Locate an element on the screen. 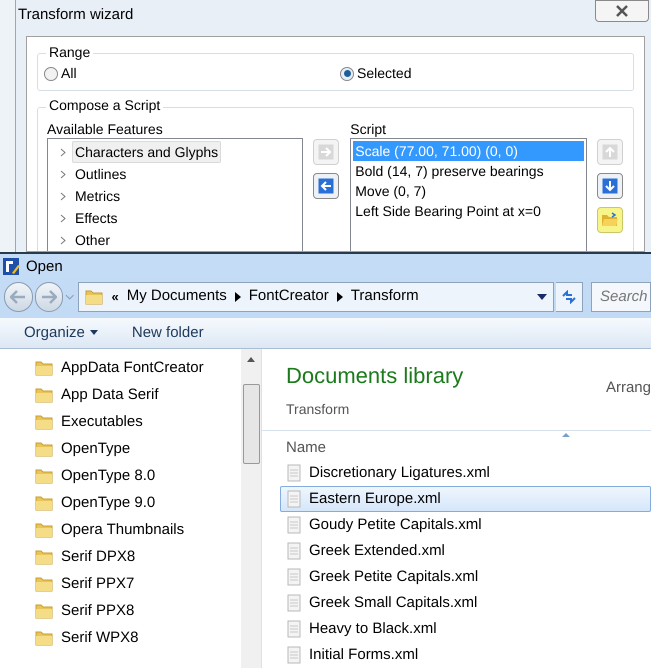 The width and height of the screenshot is (651, 668). close-button is located at coordinates (622, 11).